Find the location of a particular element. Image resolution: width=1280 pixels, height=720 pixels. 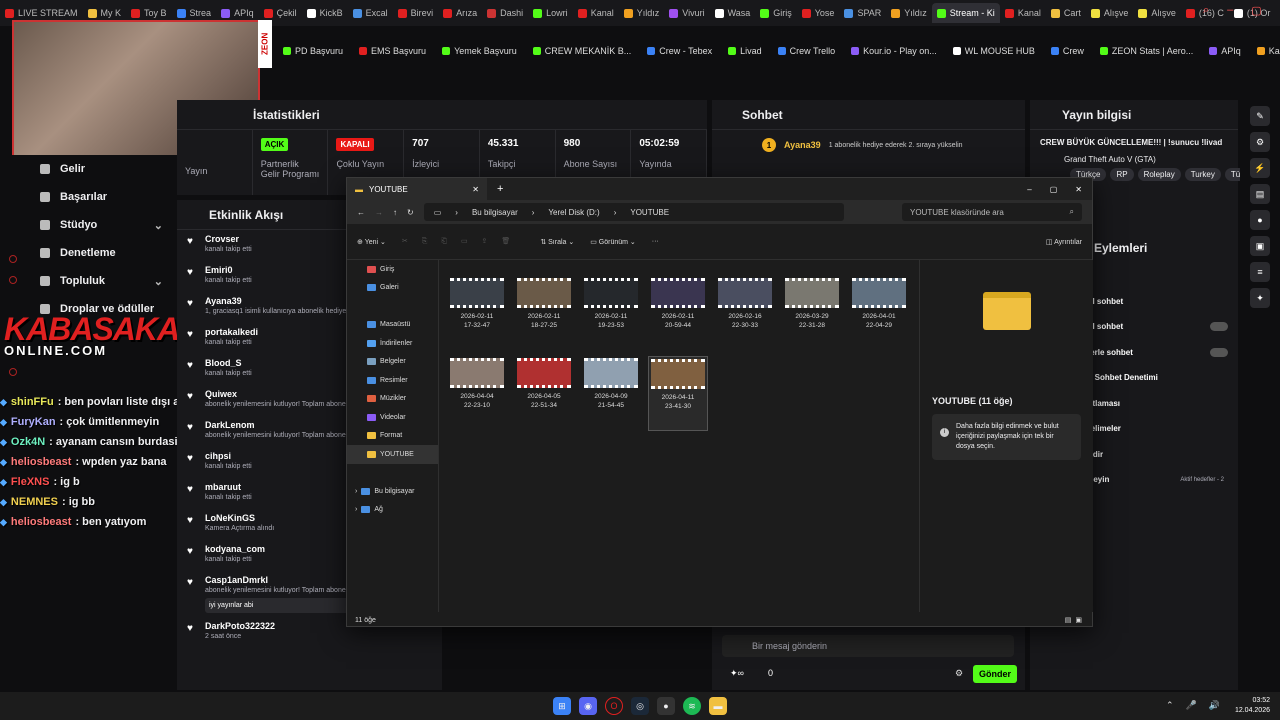

bookmark: Yemek Başvuru is located at coordinates (479, 51).